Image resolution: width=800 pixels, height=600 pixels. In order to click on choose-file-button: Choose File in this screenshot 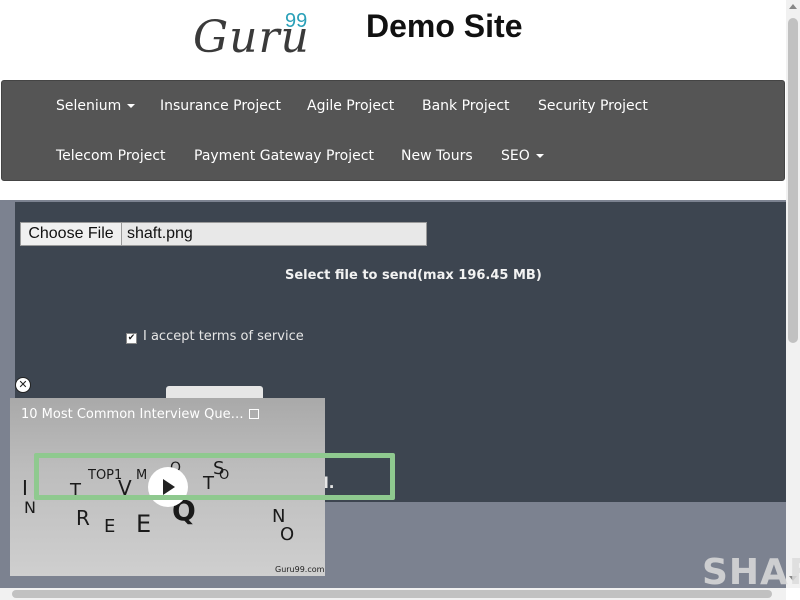, I will do `click(71, 234)`.